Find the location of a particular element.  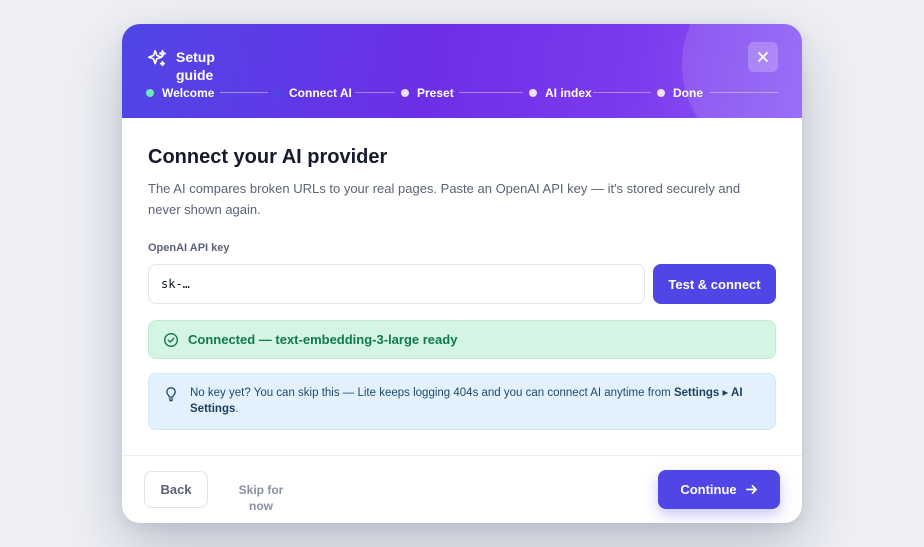

info-text-after: . is located at coordinates (237, 409).